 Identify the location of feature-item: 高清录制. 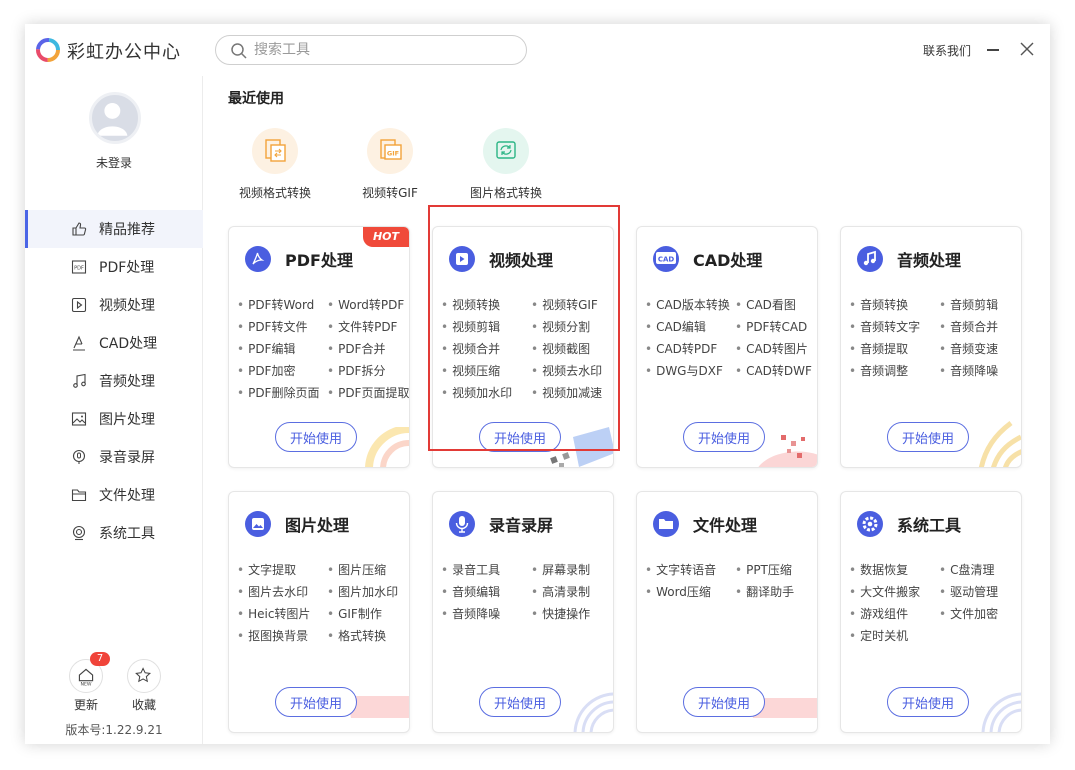
(572, 592).